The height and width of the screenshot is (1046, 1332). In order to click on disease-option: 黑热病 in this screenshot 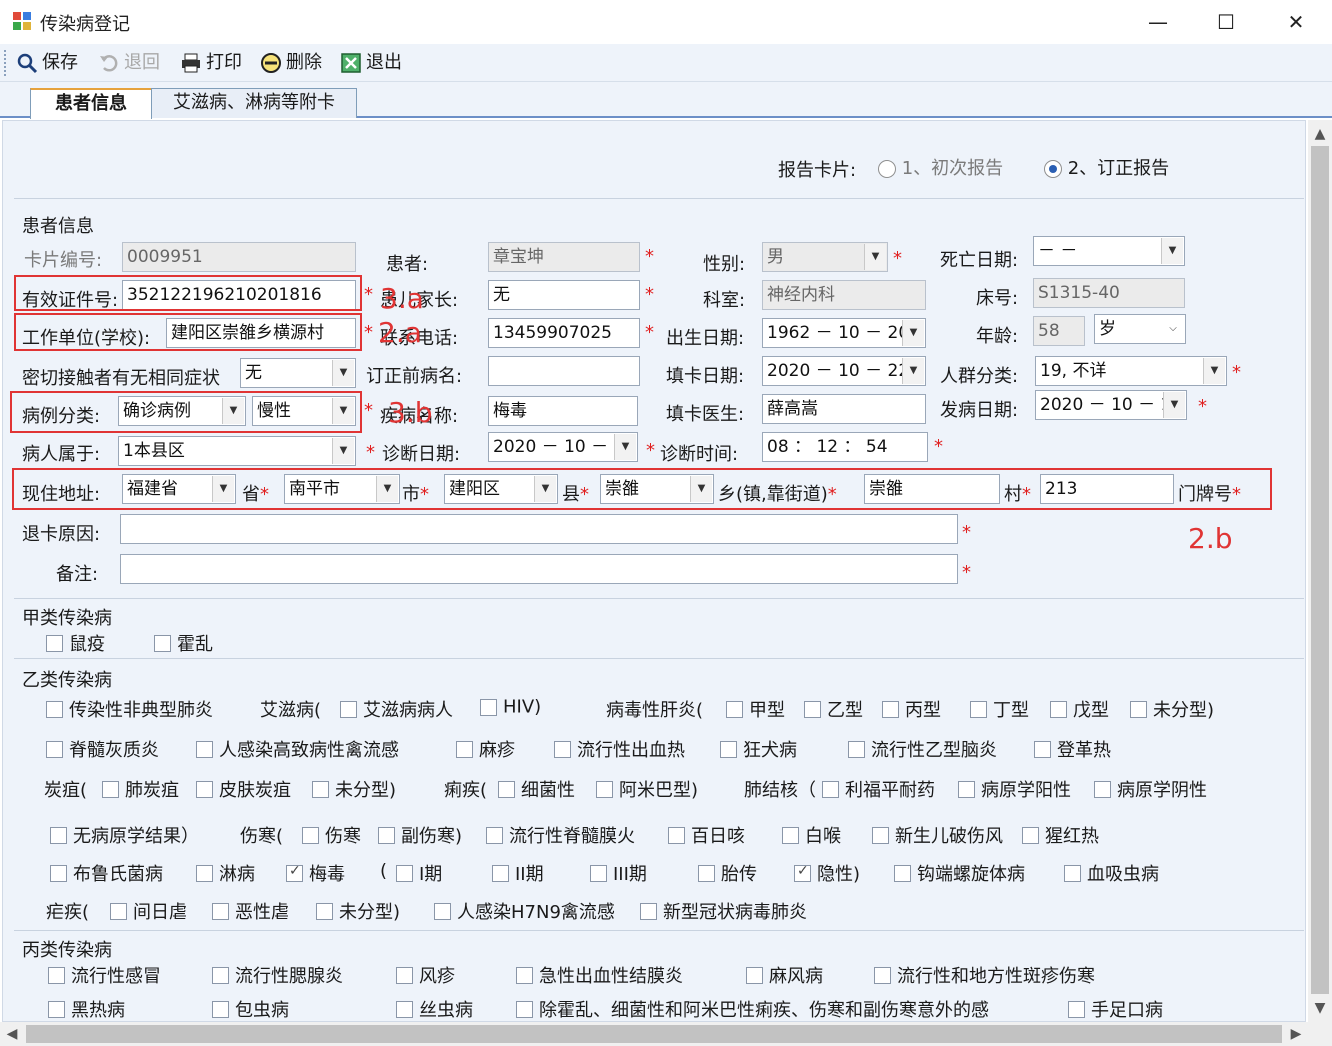, I will do `click(86, 1009)`.